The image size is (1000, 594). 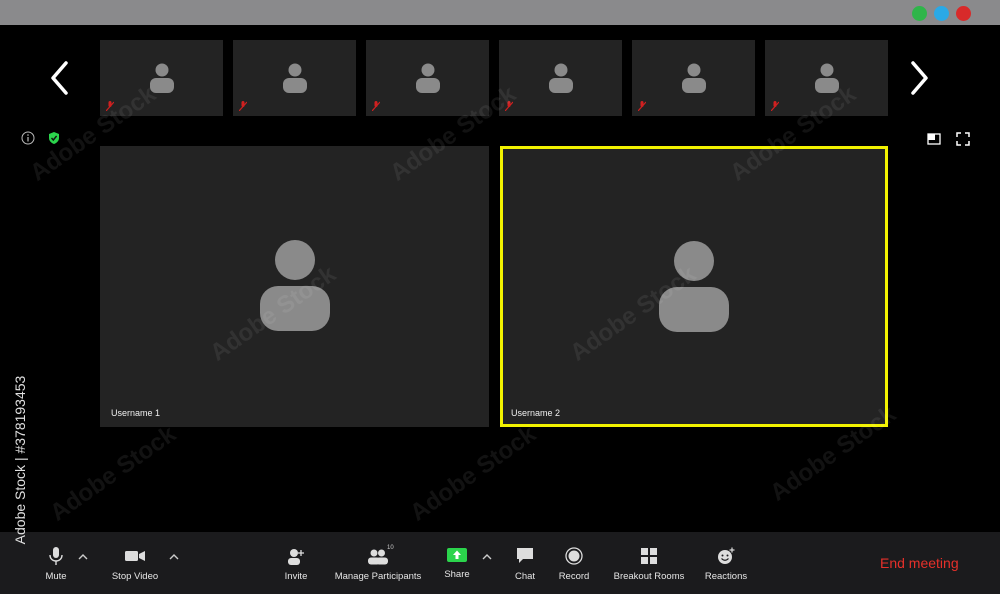 I want to click on thumbnail-strip, so click(x=494, y=78).